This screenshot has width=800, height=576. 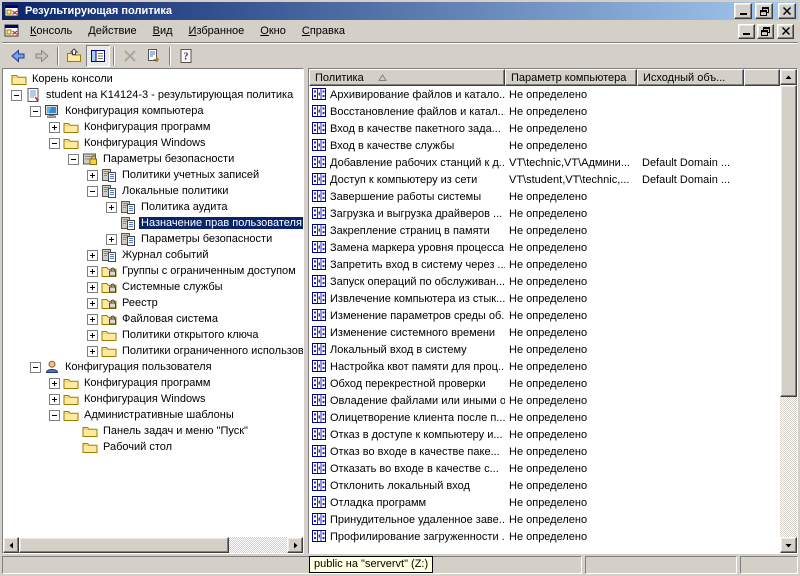 What do you see at coordinates (746, 31) in the screenshot?
I see `mdi-minimize-button` at bounding box center [746, 31].